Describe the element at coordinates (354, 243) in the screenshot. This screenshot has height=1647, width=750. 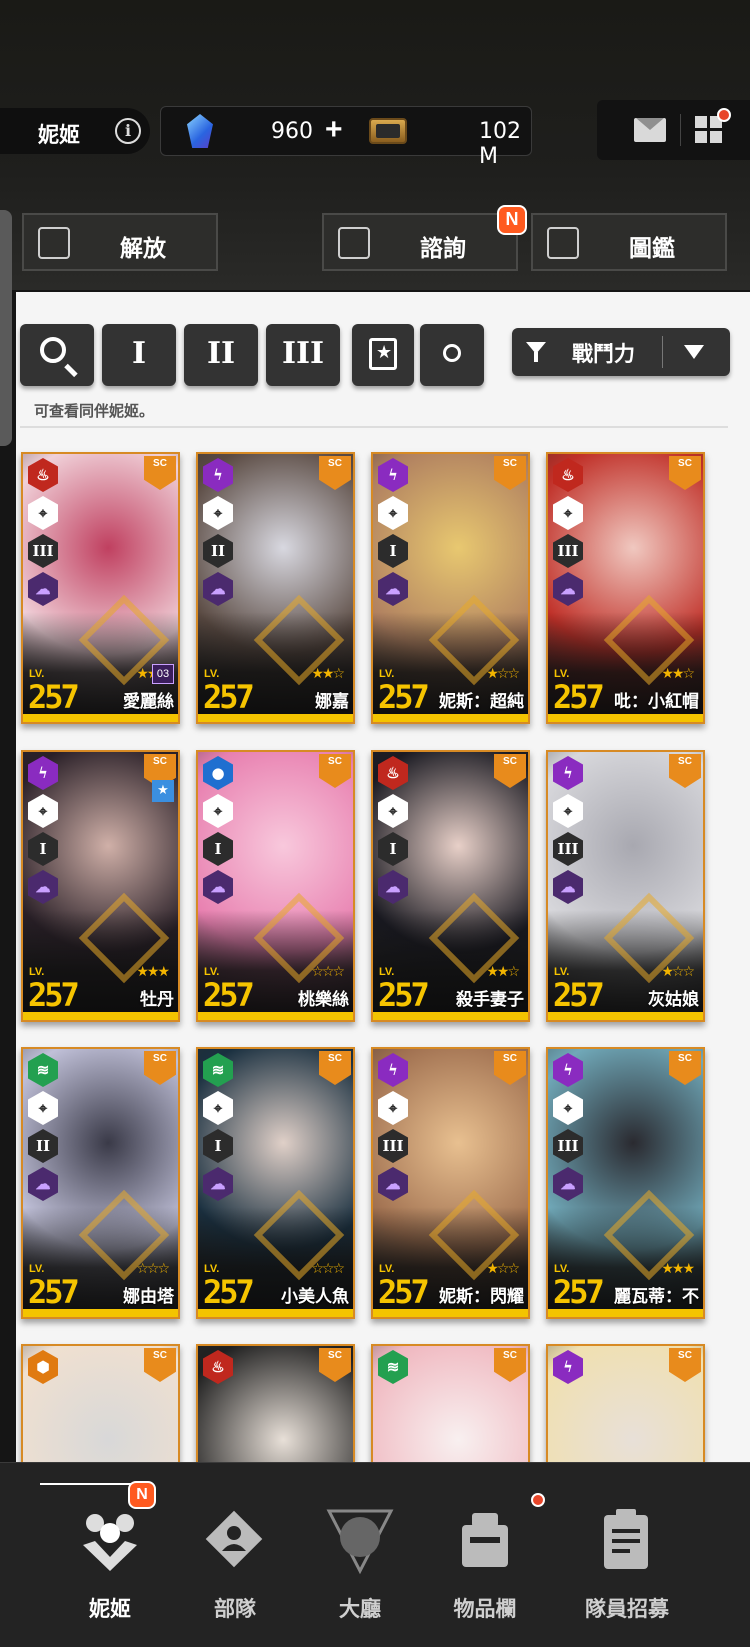
I see `calendar-icon` at that location.